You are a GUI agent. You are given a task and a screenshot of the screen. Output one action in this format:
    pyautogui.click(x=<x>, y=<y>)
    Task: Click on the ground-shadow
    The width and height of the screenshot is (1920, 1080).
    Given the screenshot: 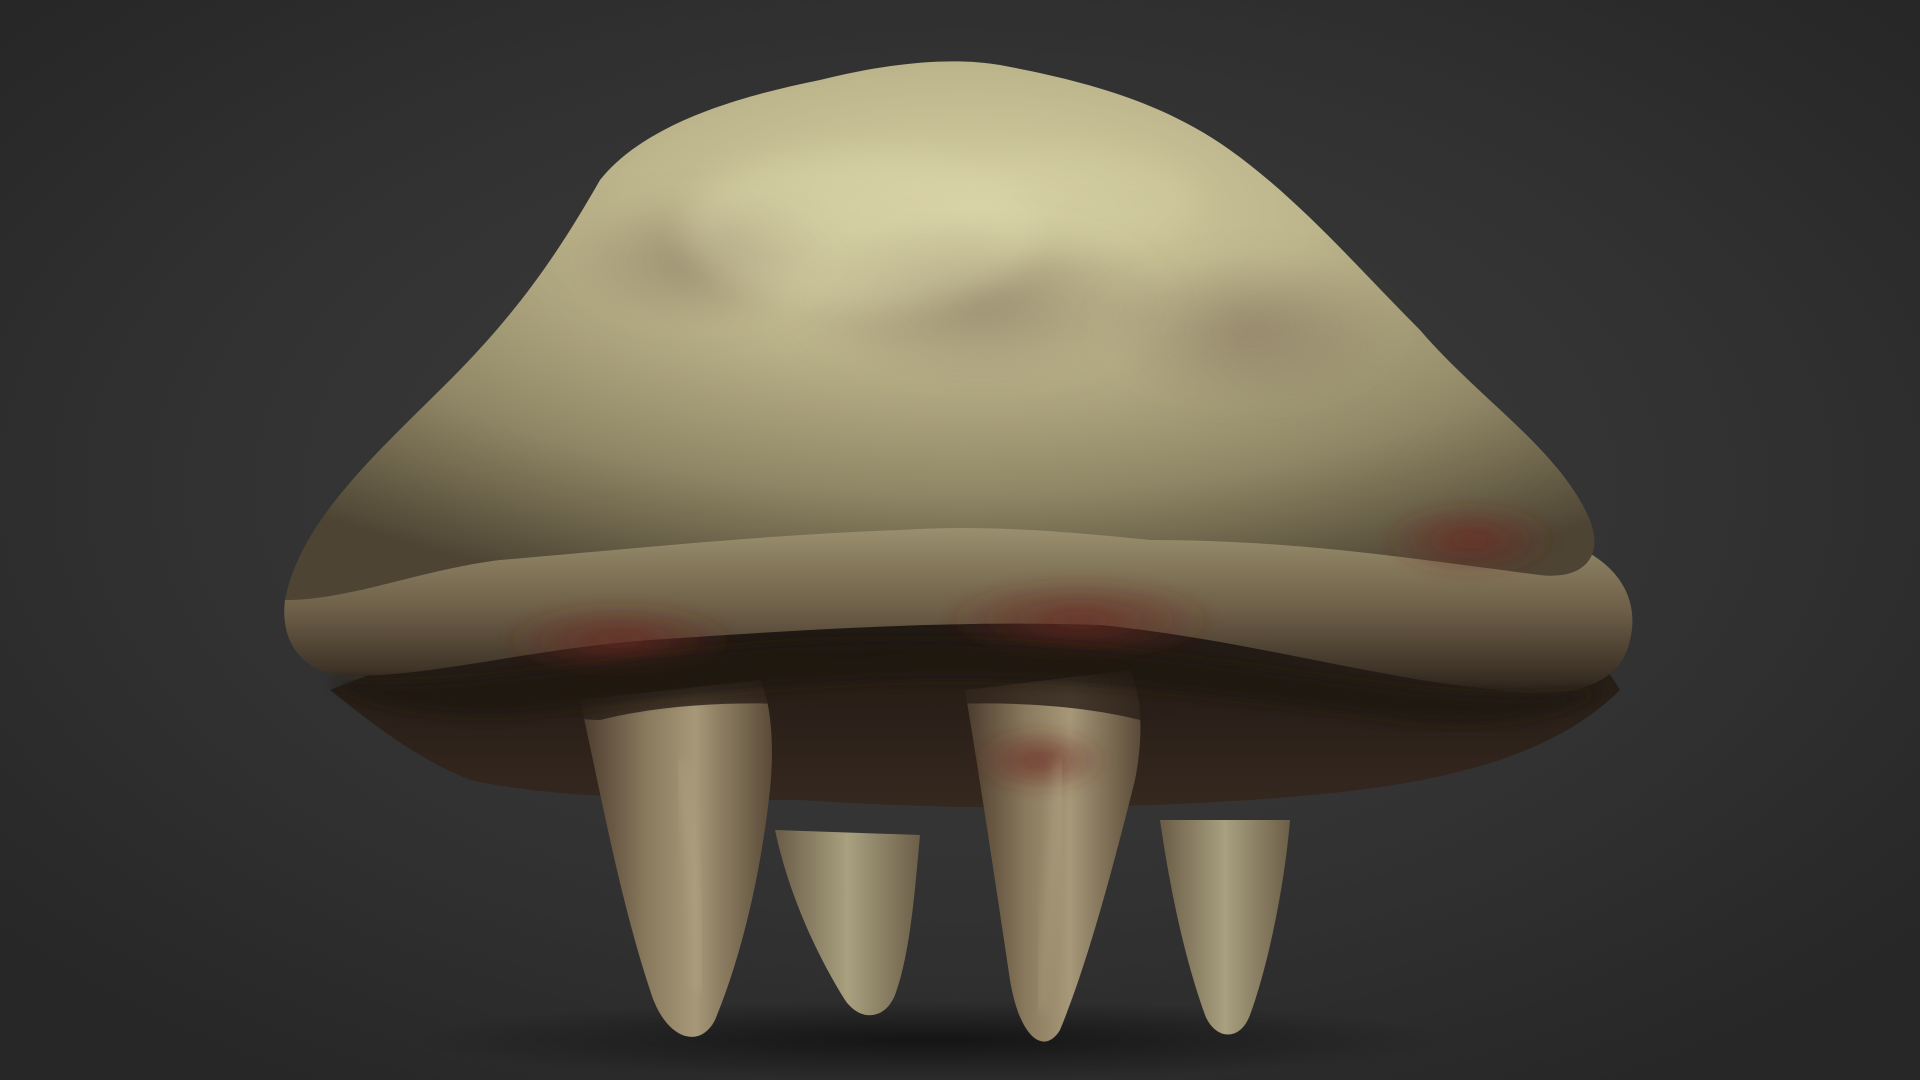 What is the action you would take?
    pyautogui.click(x=930, y=1040)
    